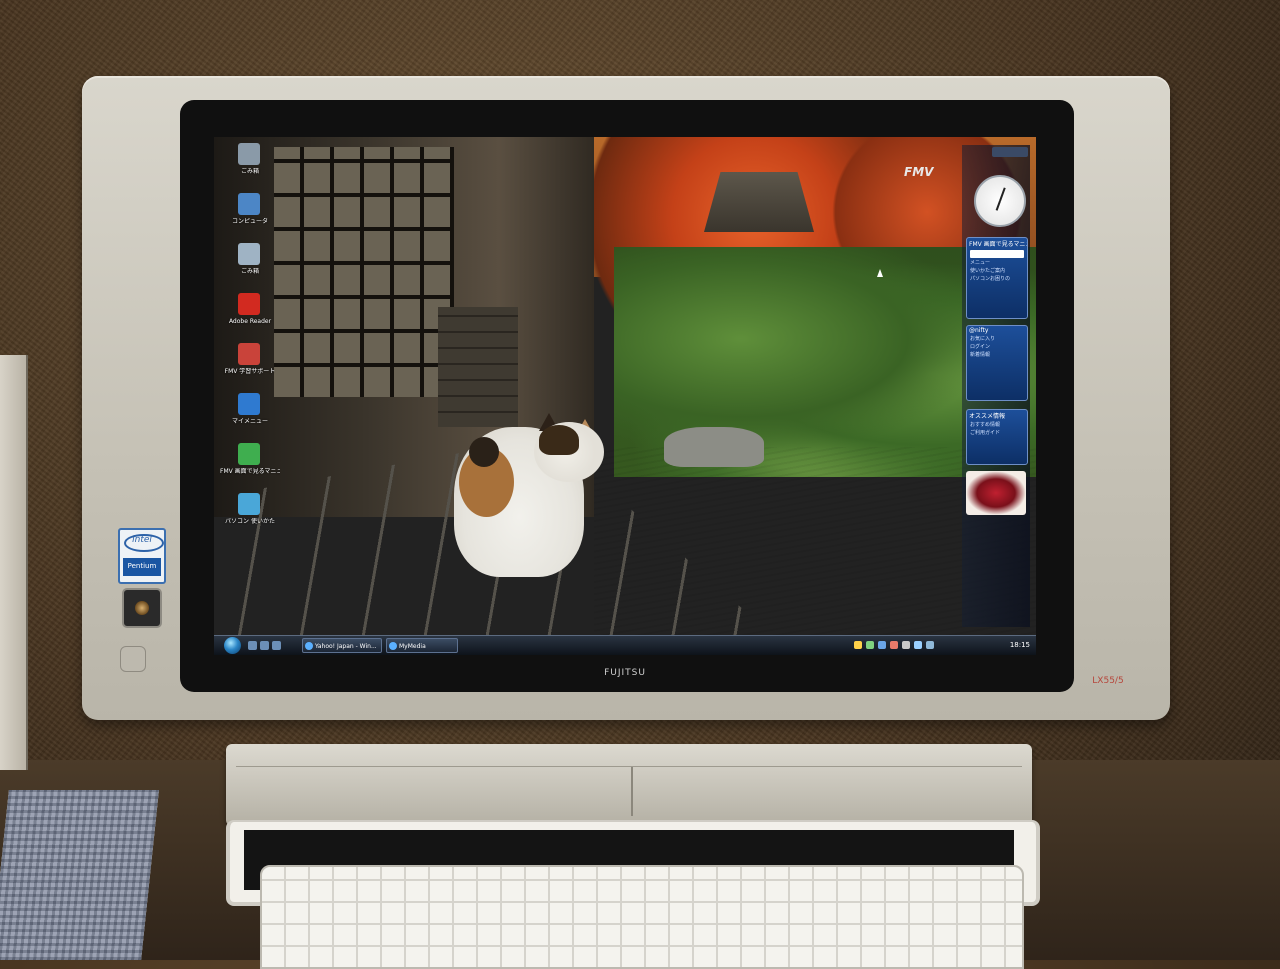 This screenshot has width=1280, height=969. Describe the element at coordinates (930, 645) in the screenshot. I see `network-icon` at that location.